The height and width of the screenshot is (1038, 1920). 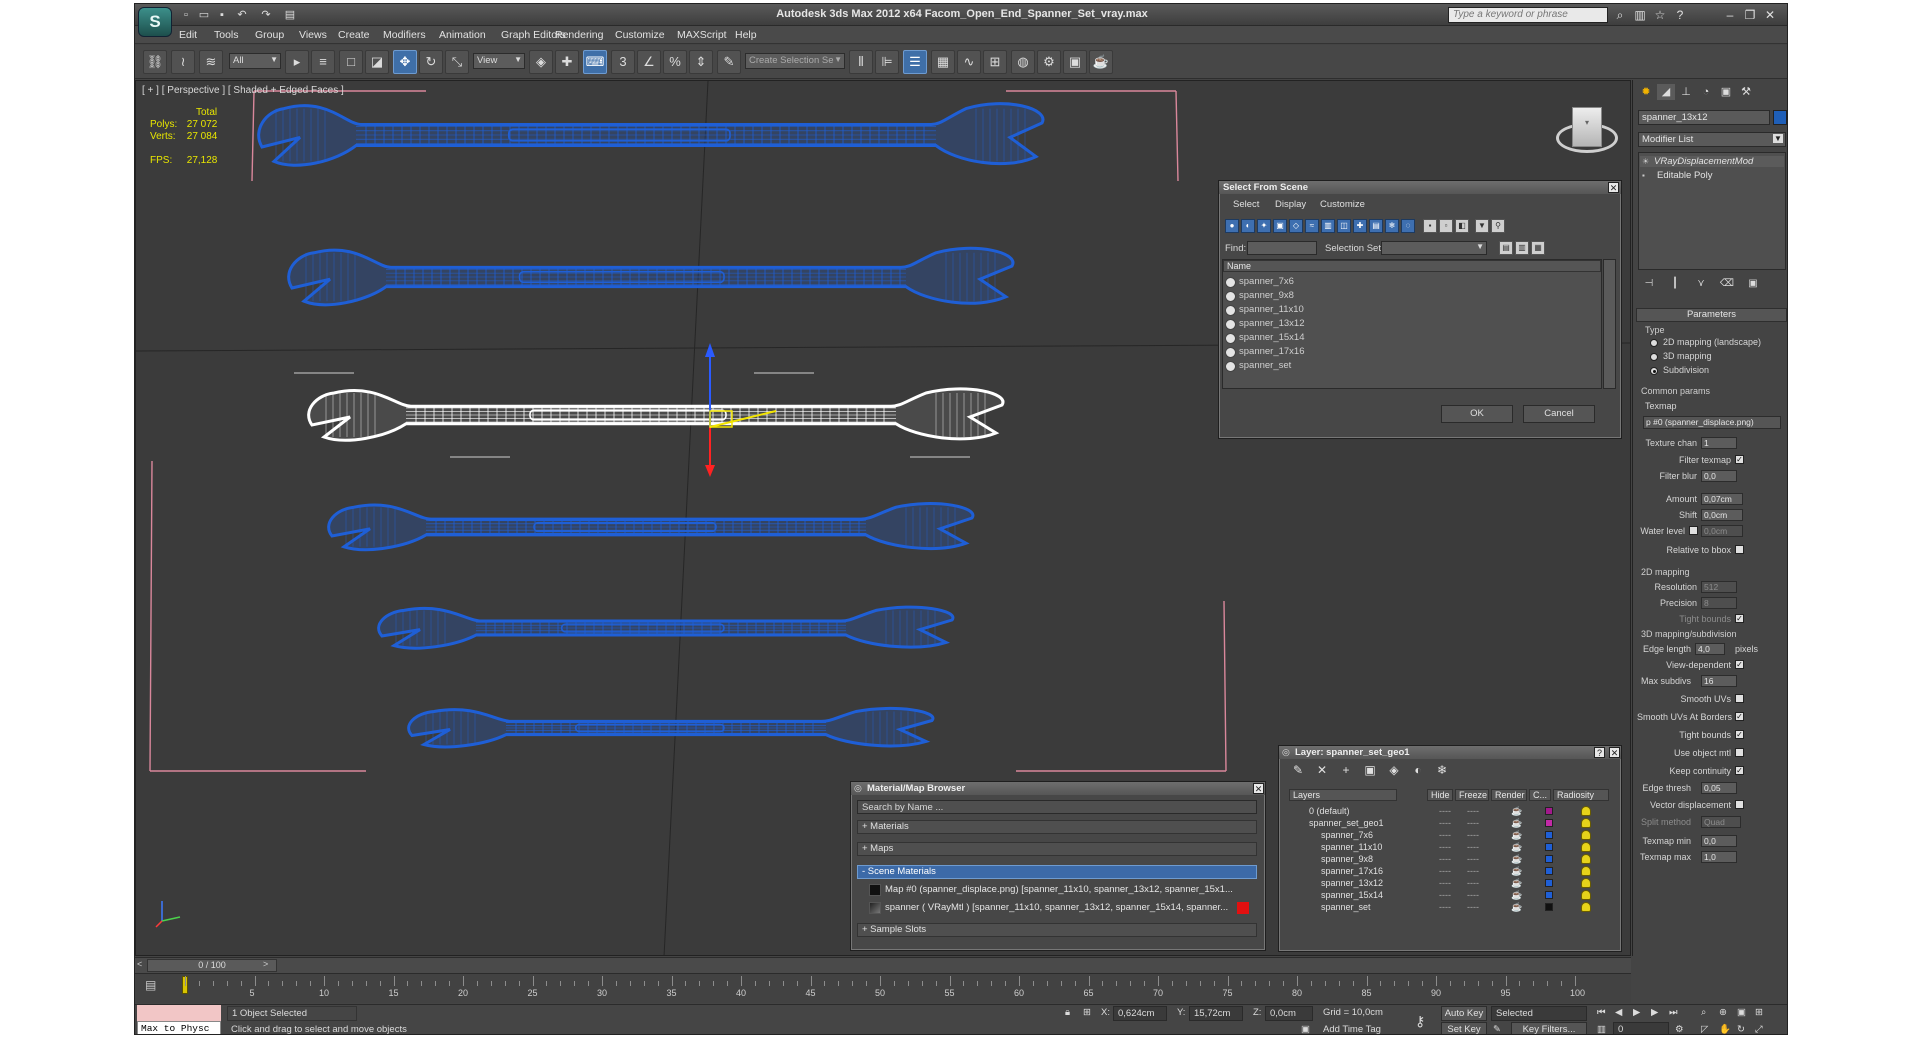 I want to click on vector-displacement-checkbox: ✓, so click(x=1739, y=804).